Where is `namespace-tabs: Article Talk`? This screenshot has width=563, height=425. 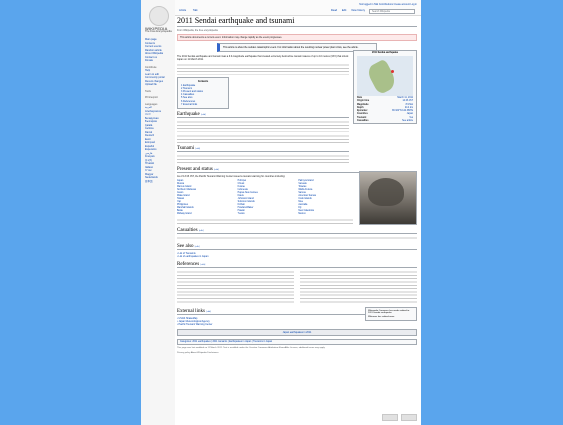
namespace-tabs: Article Talk is located at coordinates (191, 10).